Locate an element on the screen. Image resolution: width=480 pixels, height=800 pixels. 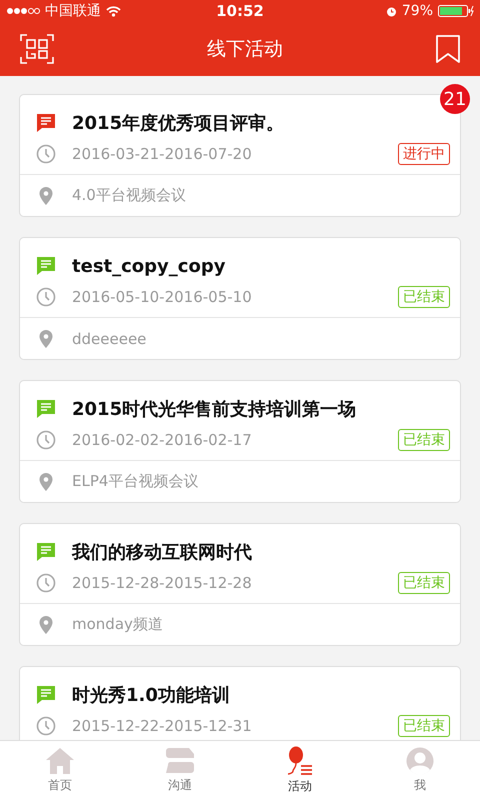
tab-item: 首页 is located at coordinates (60, 770).